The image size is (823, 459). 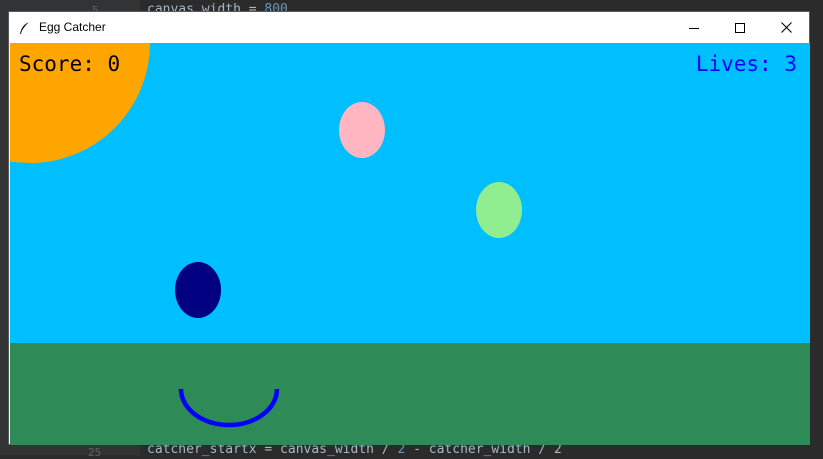 What do you see at coordinates (95, 452) in the screenshot?
I see `line-number: 25` at bounding box center [95, 452].